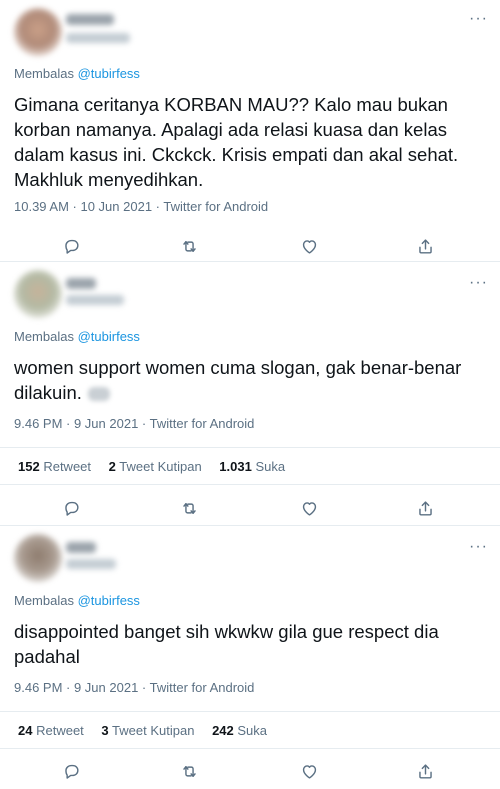 The width and height of the screenshot is (500, 789). I want to click on engagement-stats: 152 Retweet 2 Tweet Kutipan 1.031 Suka, so click(250, 466).